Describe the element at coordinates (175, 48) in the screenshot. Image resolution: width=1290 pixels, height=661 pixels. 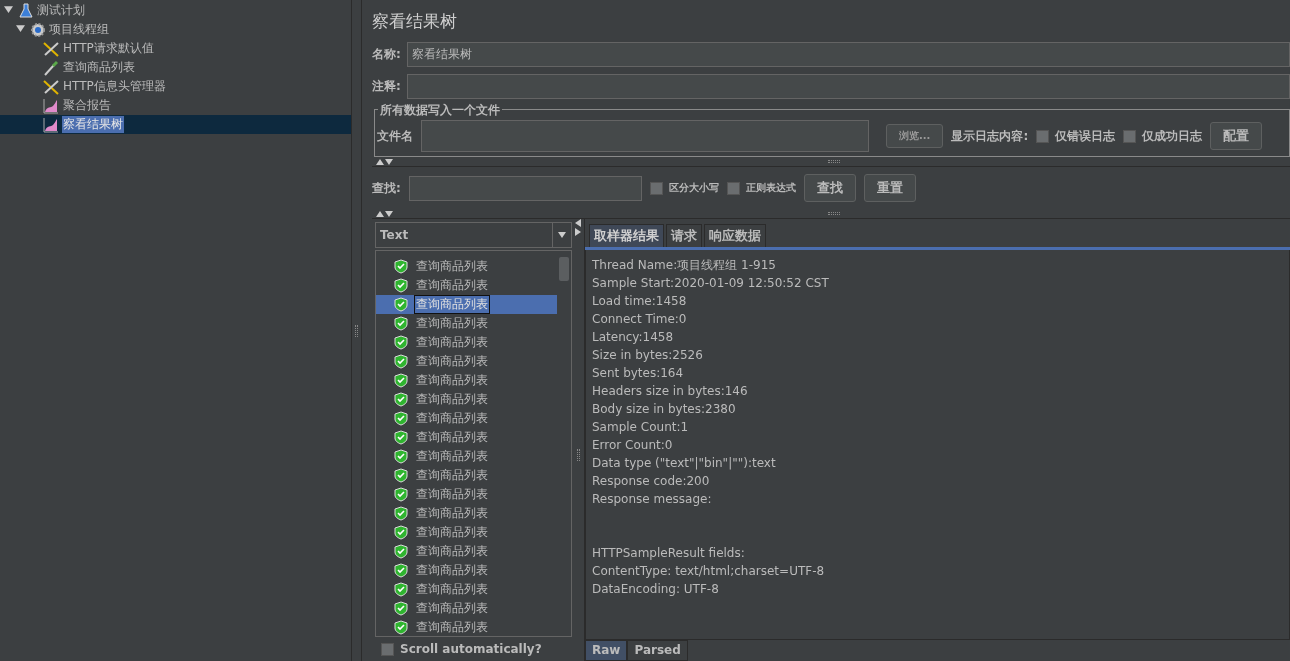
I see `tree-item: HTTP请求默认值` at that location.